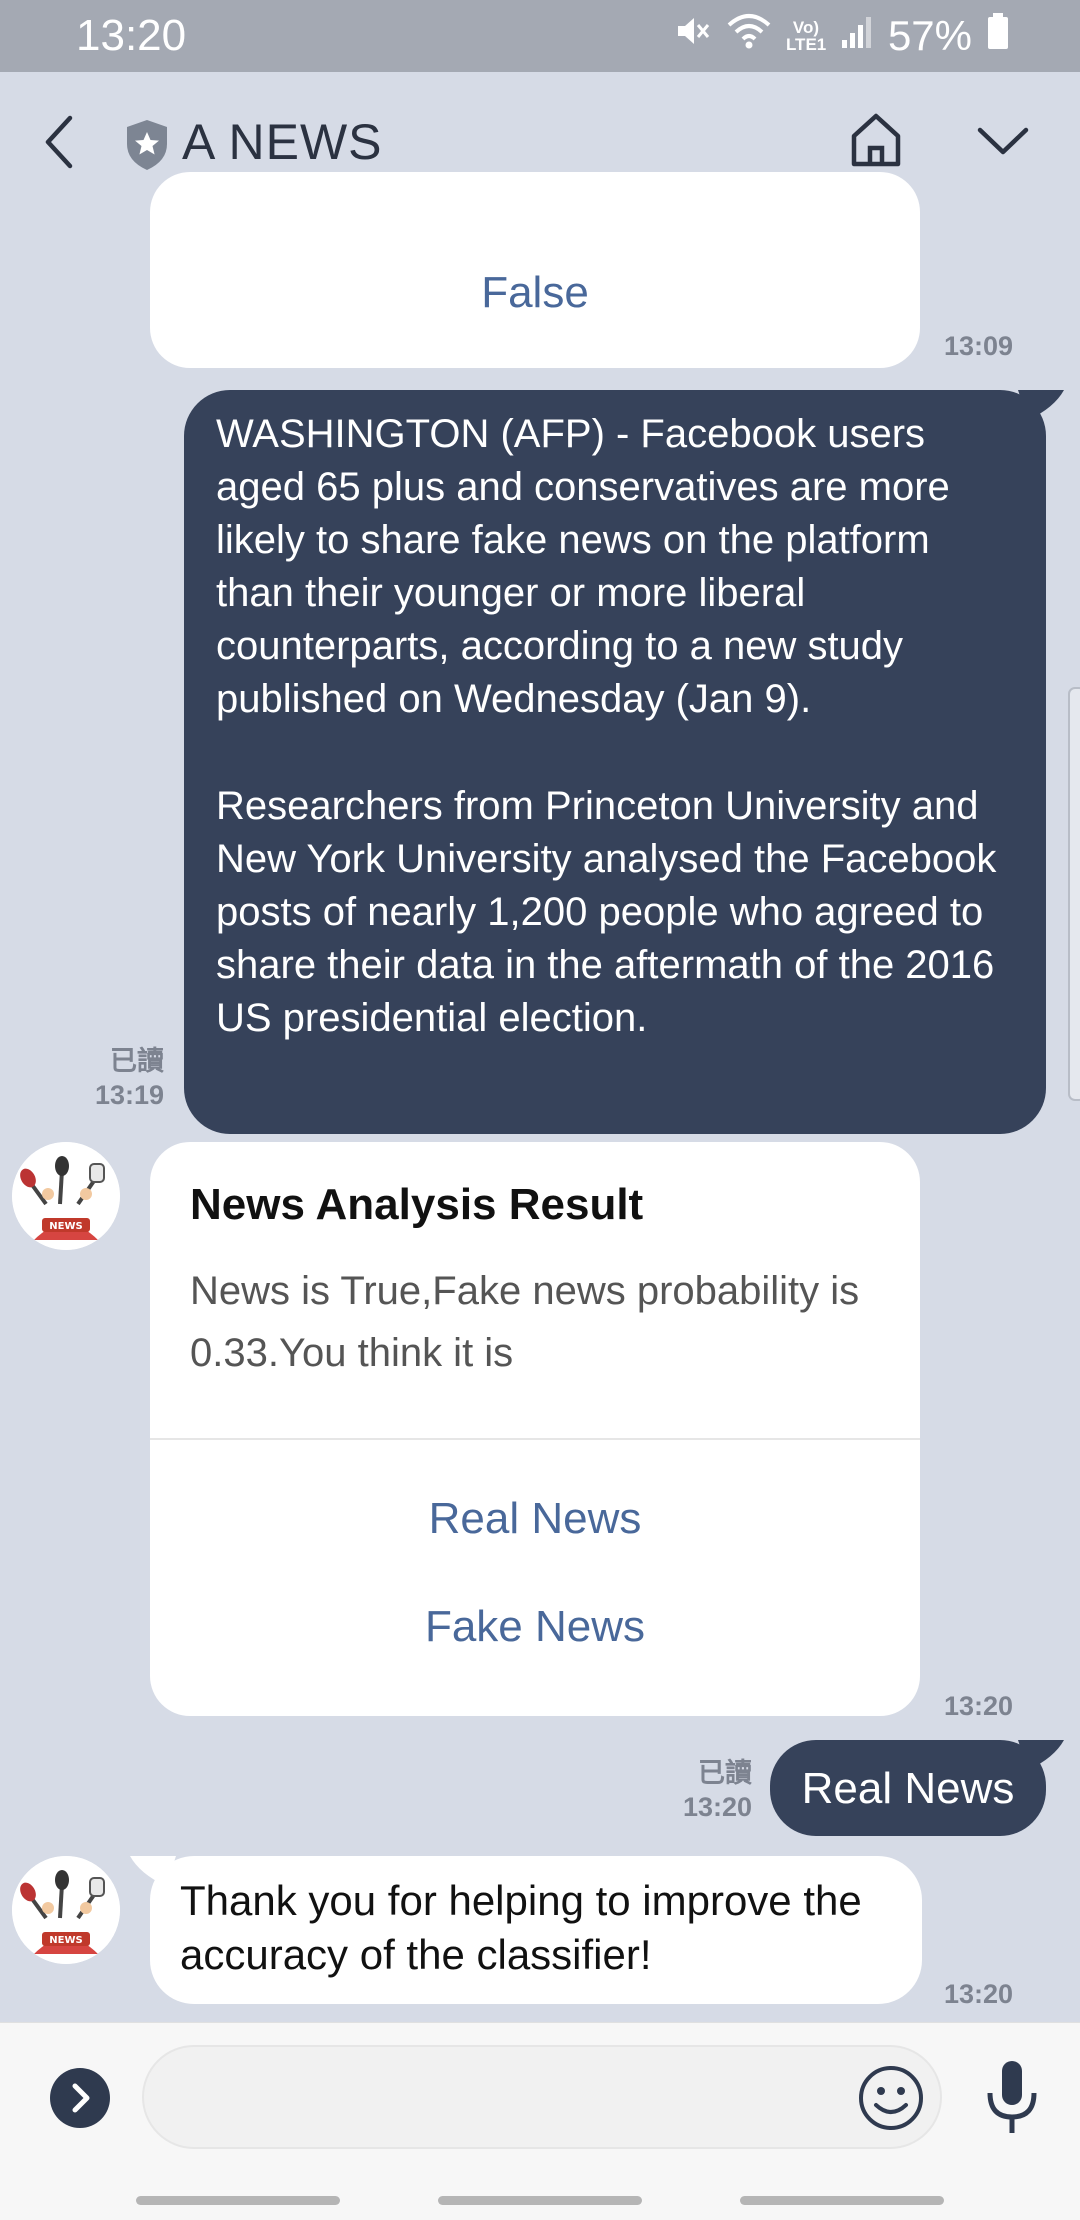  Describe the element at coordinates (998, 36) in the screenshot. I see `battery-icon` at that location.